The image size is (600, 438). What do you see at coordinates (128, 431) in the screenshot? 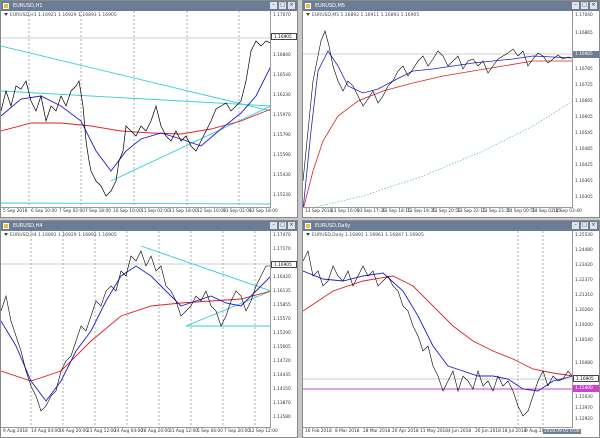
I see `time-label: 24 Aug 04:00` at bounding box center [128, 431].